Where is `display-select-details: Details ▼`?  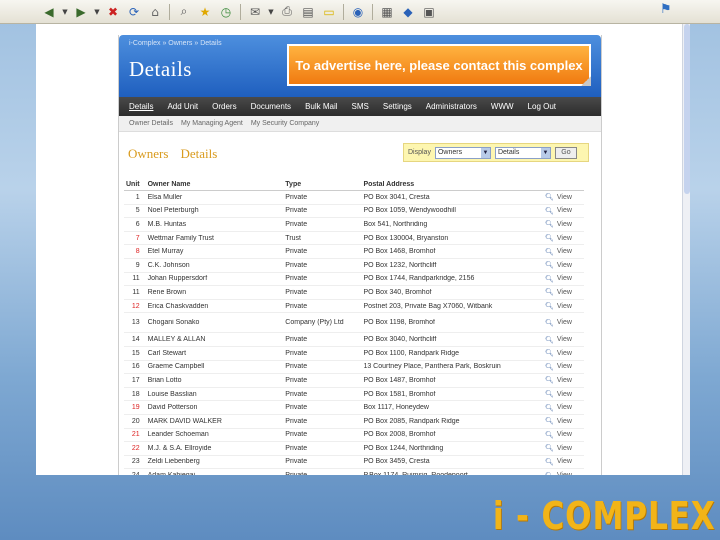
display-select-details: Details ▼ is located at coordinates (522, 152).